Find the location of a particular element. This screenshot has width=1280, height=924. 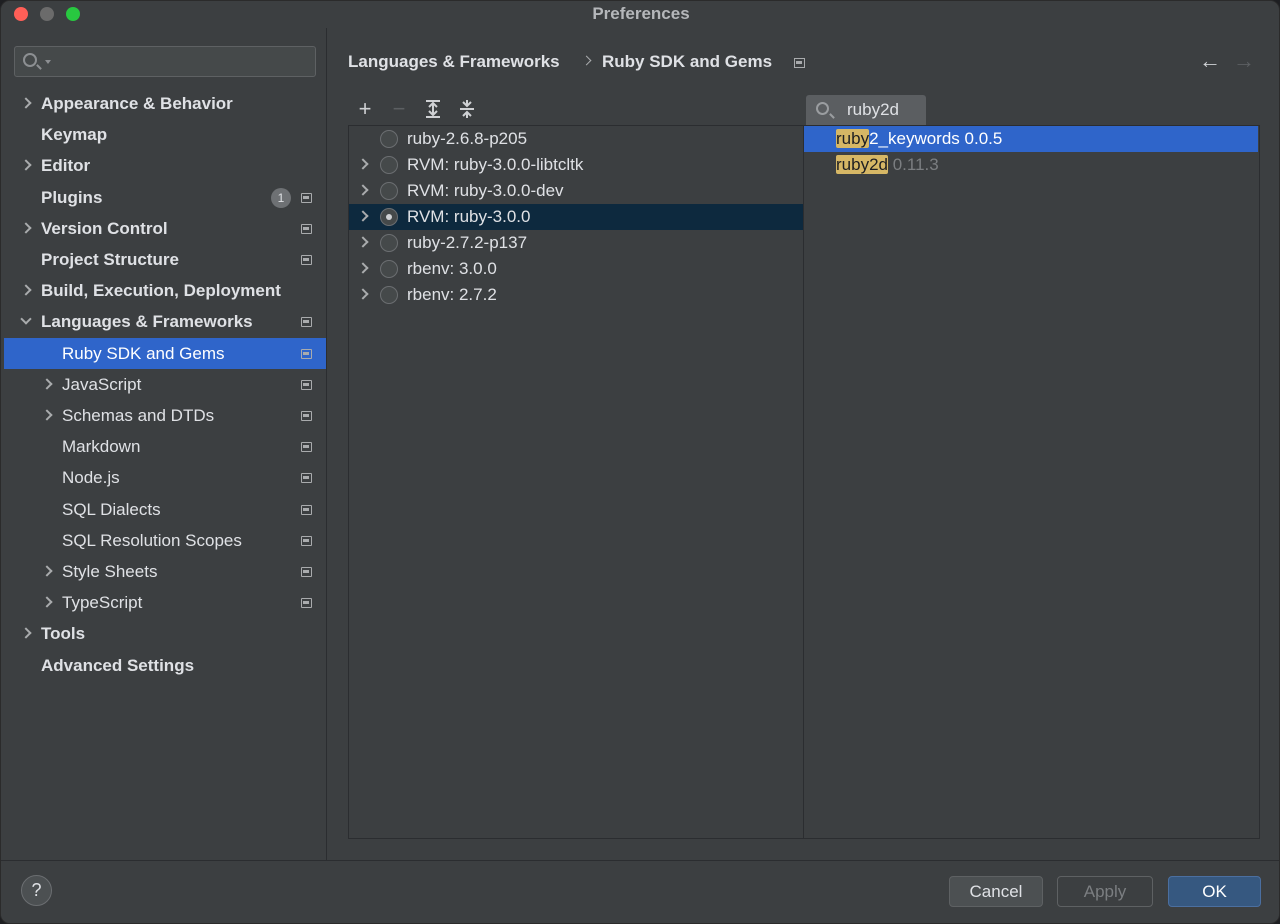

sidebar-item-keymap: Keymap is located at coordinates (165, 134).